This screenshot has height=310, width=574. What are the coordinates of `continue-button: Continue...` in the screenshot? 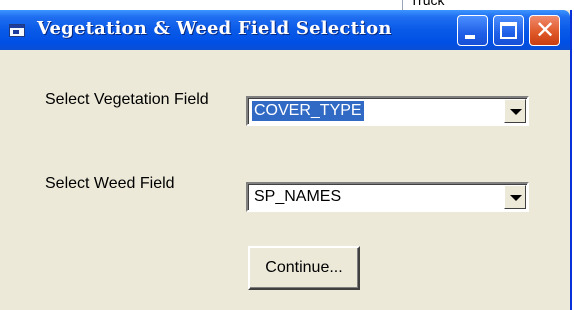 It's located at (304, 268).